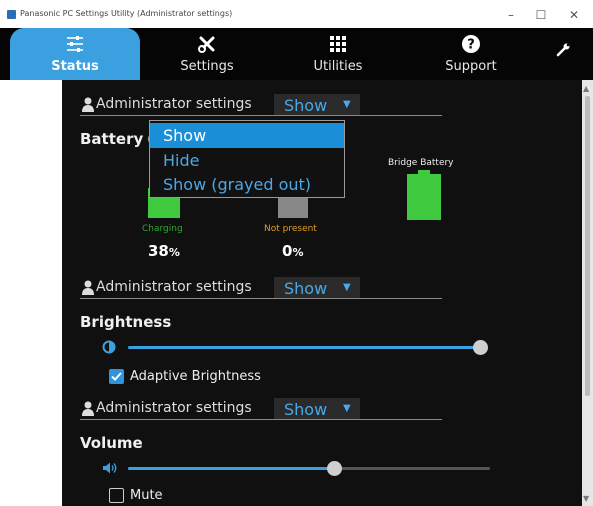  Describe the element at coordinates (195, 376) in the screenshot. I see `adaptive-brightness-label: Adaptive Brightness` at that location.